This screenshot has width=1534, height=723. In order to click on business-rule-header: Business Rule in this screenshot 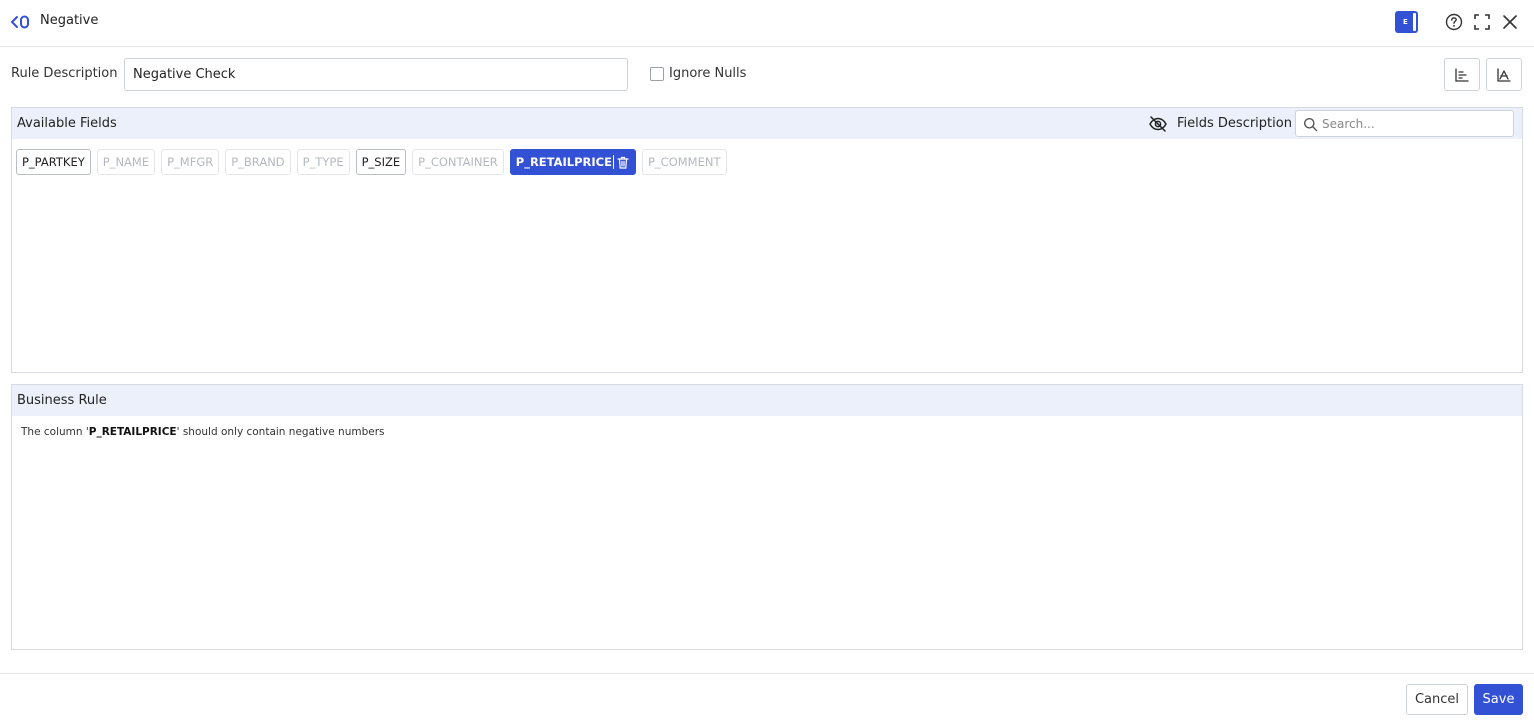, I will do `click(767, 400)`.